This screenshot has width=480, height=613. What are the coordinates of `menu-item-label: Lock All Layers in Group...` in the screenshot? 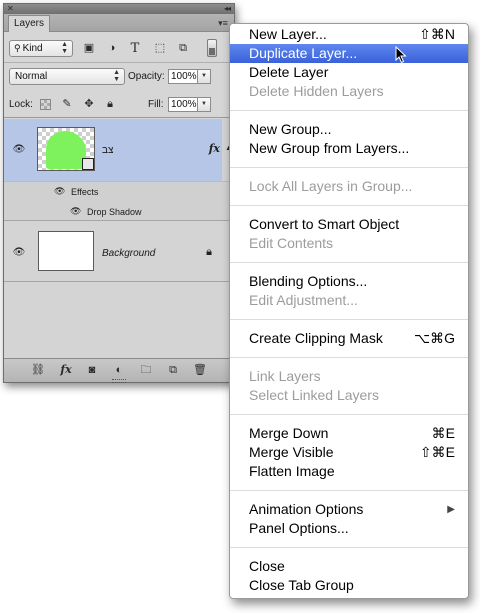 It's located at (331, 186).